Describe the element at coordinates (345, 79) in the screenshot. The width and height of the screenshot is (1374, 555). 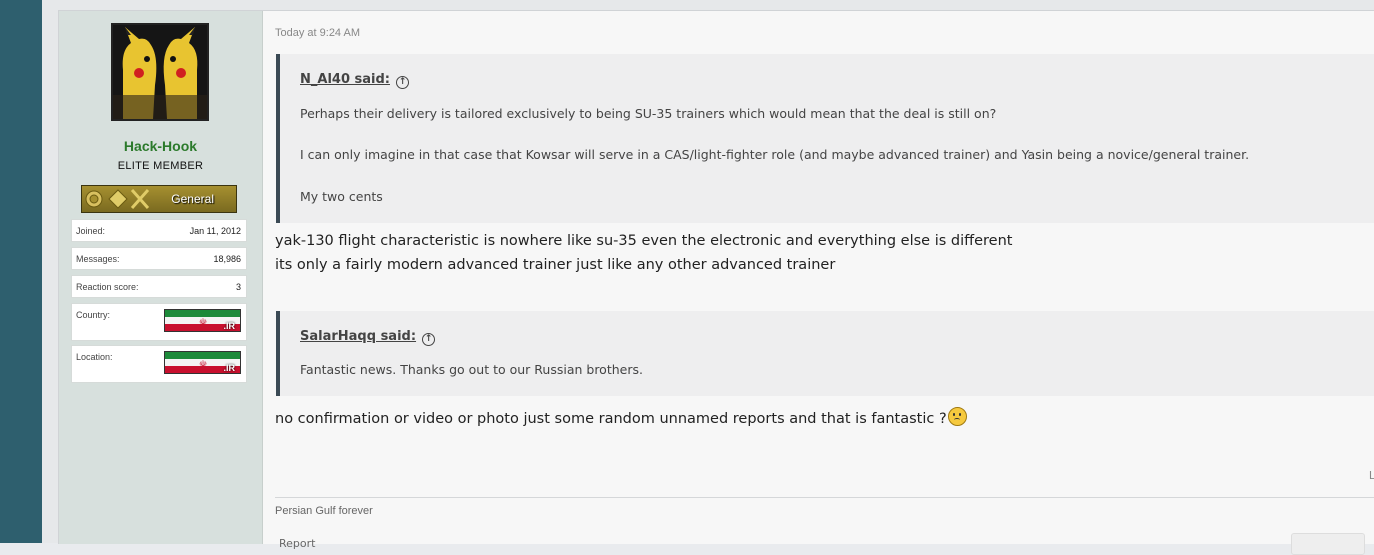
I see `quote-author-label: N_Al40 said:` at that location.